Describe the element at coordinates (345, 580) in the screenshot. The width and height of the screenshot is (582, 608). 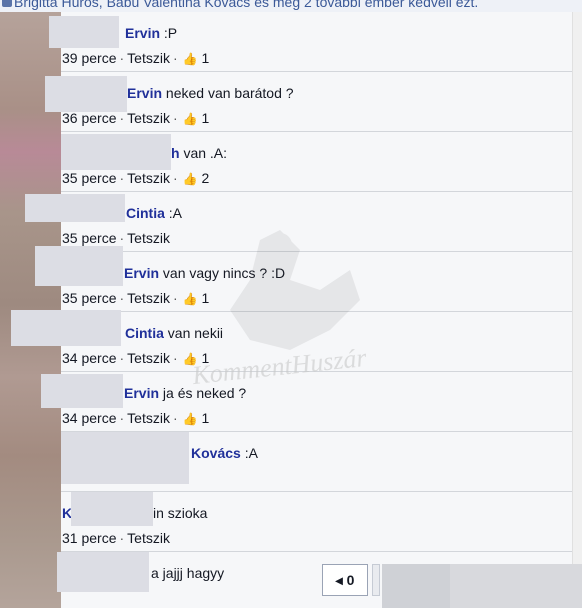
I see `chat-count-button: ◂ 0` at that location.